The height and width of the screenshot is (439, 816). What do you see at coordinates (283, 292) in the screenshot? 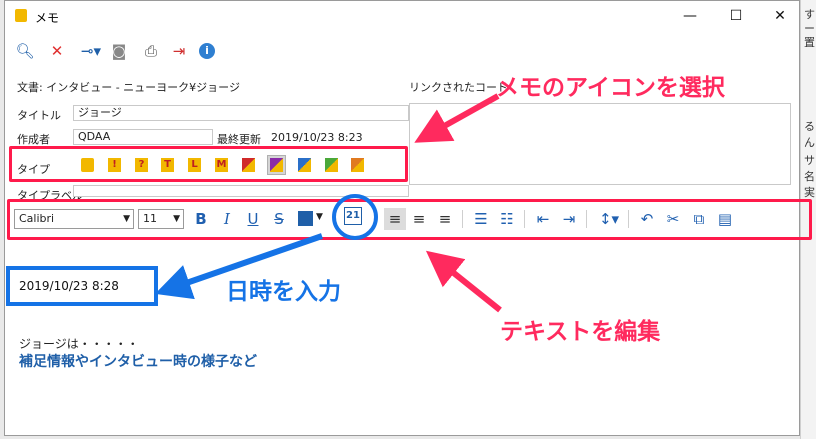
I see `insert-date-callout: 日時を入力` at bounding box center [283, 292].